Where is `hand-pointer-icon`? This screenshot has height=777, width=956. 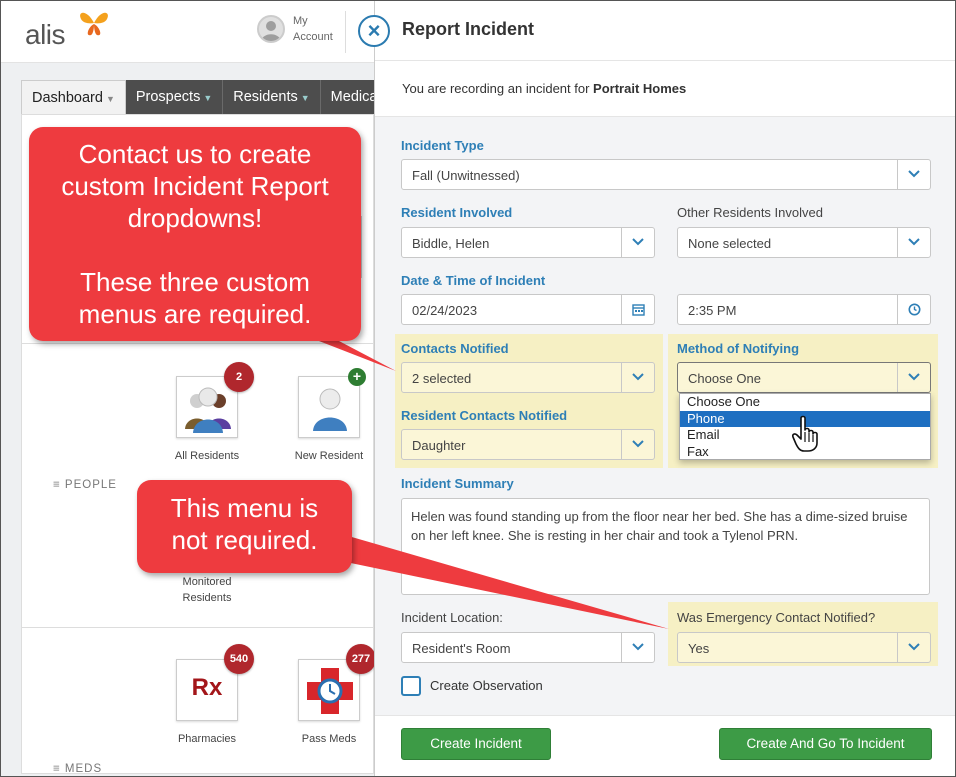
hand-pointer-icon is located at coordinates (805, 433).